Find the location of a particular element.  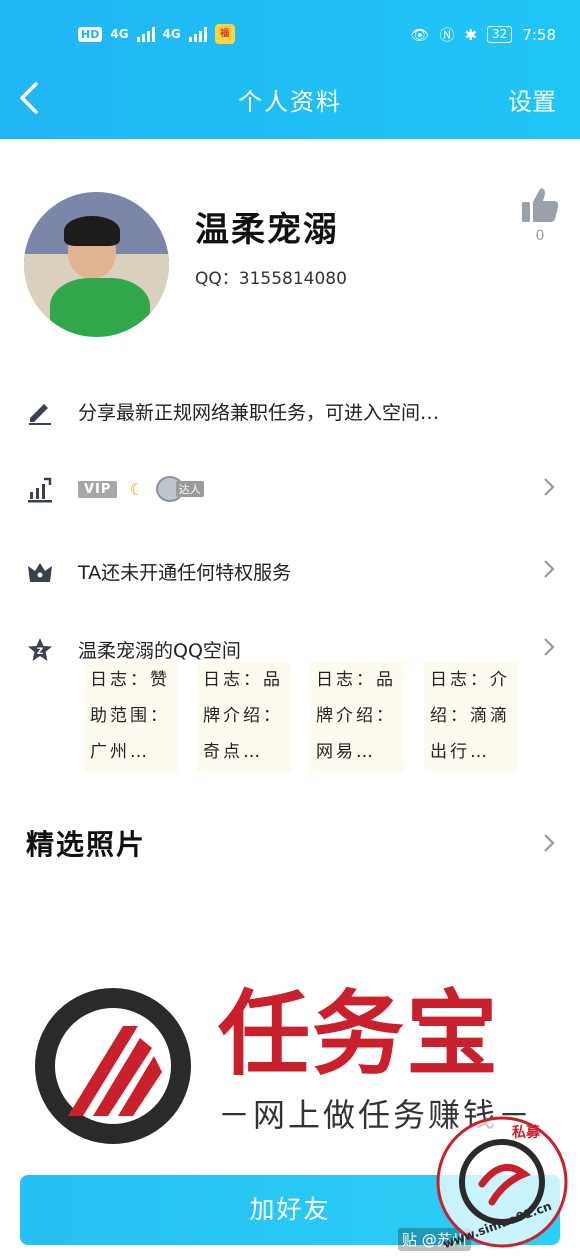

top-header: HD 4G 4G 福 👁 Ⓝ ✱ 32 7:58 个人资料 设置 is located at coordinates (290, 69).